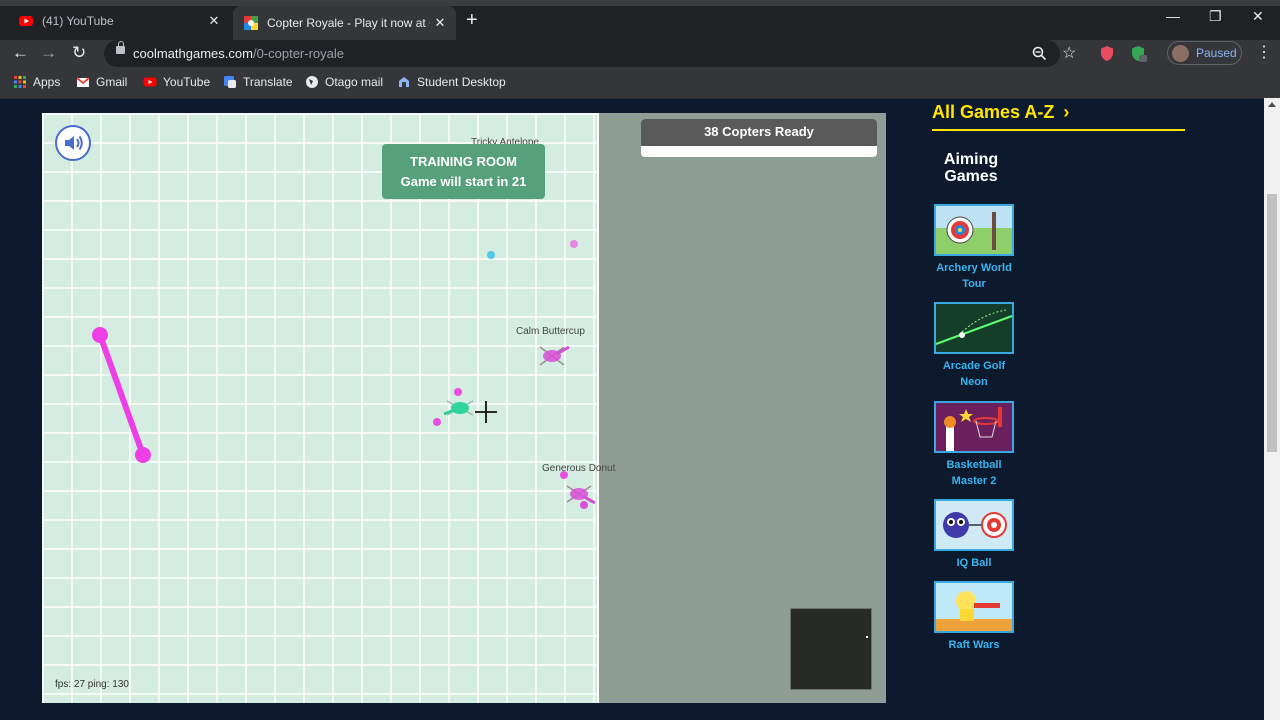 The image size is (1280, 720). What do you see at coordinates (971, 168) in the screenshot?
I see `sidebar-heading: Aiming Games` at bounding box center [971, 168].